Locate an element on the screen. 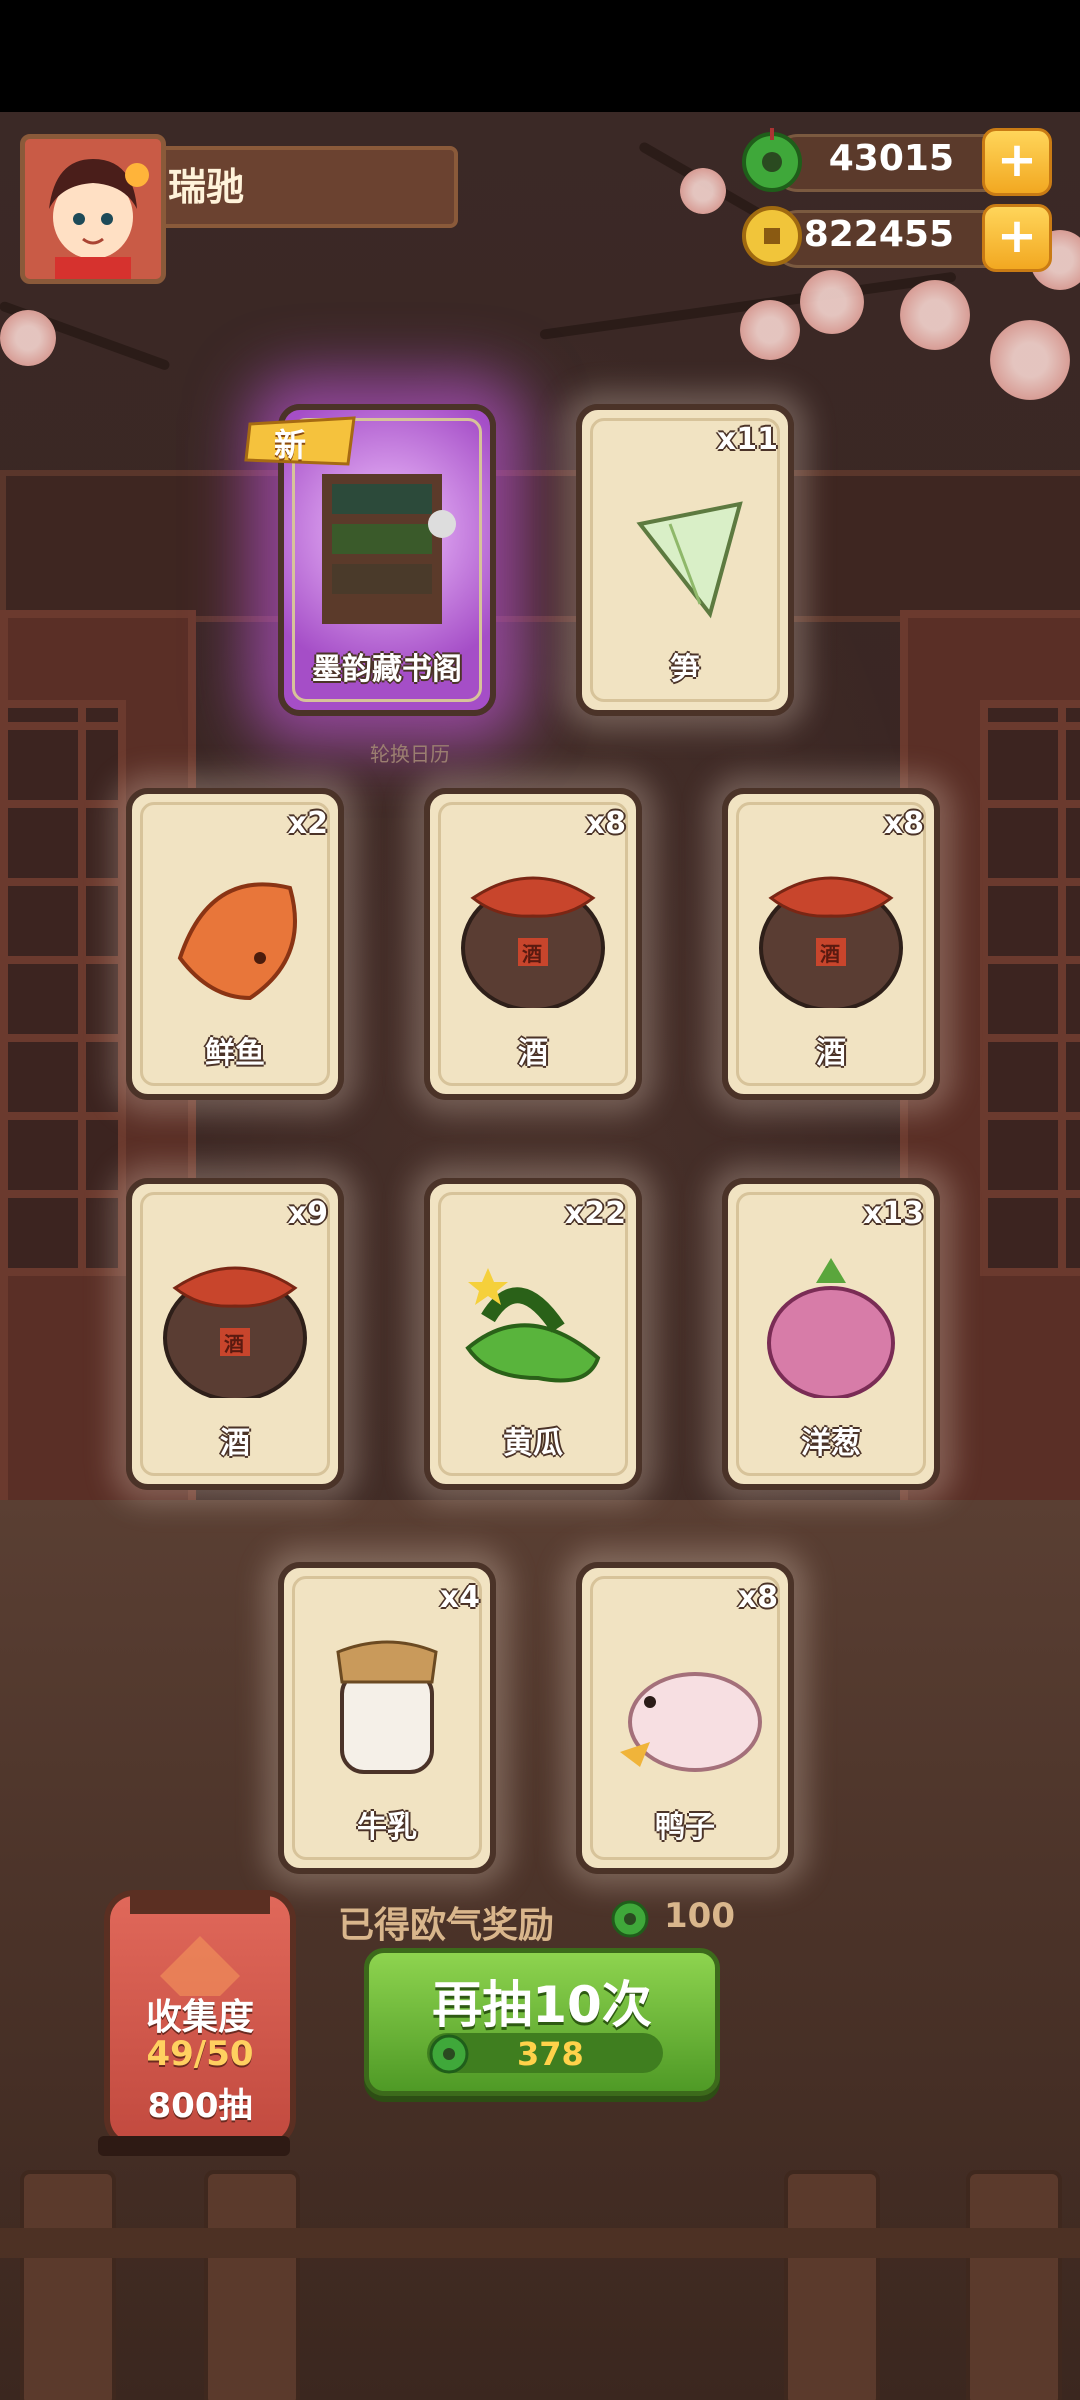 This screenshot has width=1080, height=2400. draw-cost: 378 is located at coordinates (550, 2054).